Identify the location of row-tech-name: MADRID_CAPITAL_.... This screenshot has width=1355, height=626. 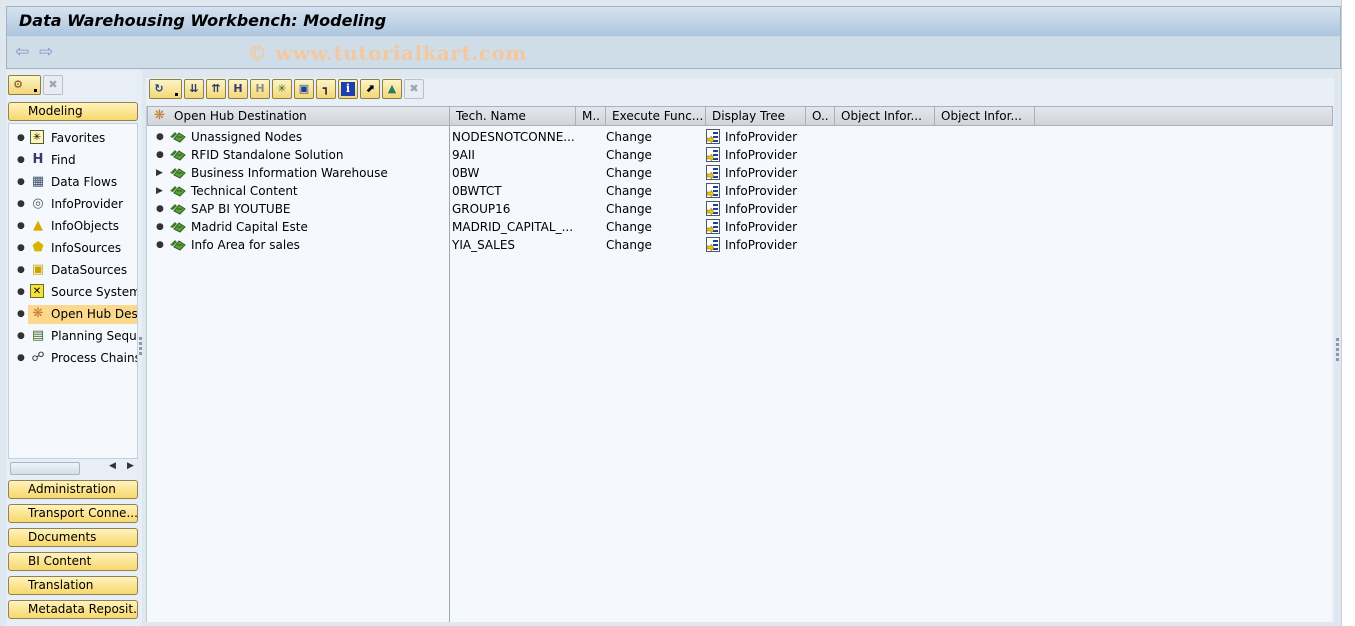
(513, 227).